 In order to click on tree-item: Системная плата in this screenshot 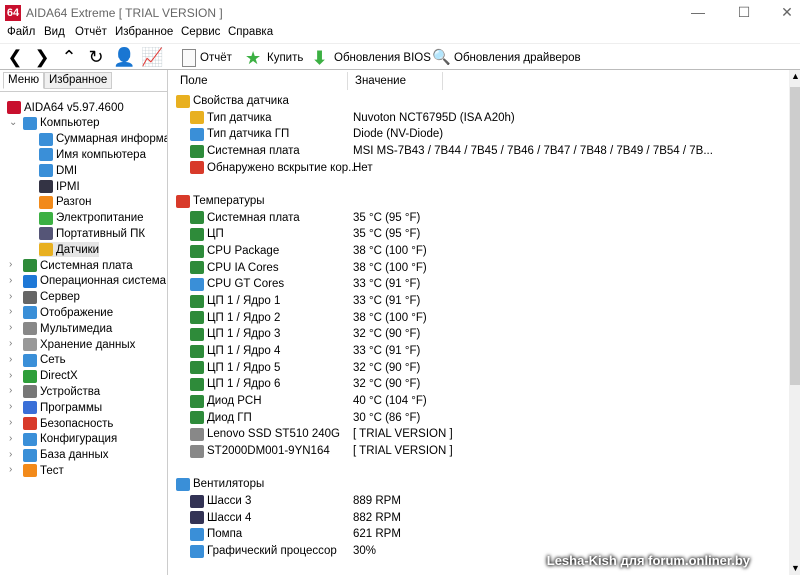, I will do `click(78, 265)`.